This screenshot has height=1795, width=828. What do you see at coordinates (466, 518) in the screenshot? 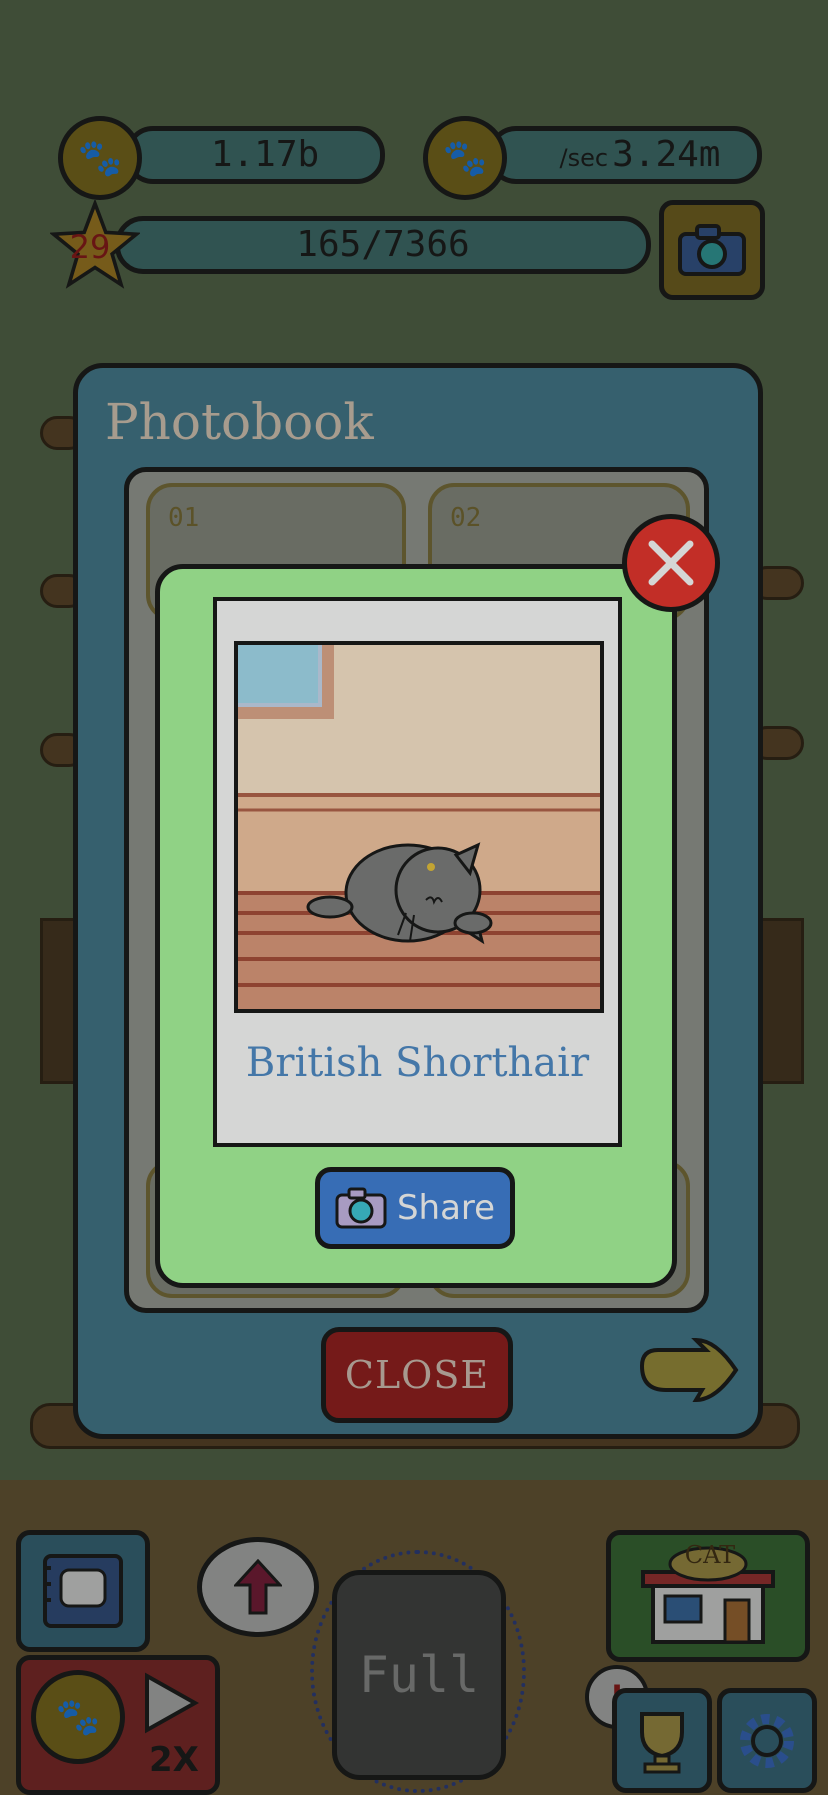
I see `slot-number: 02` at bounding box center [466, 518].